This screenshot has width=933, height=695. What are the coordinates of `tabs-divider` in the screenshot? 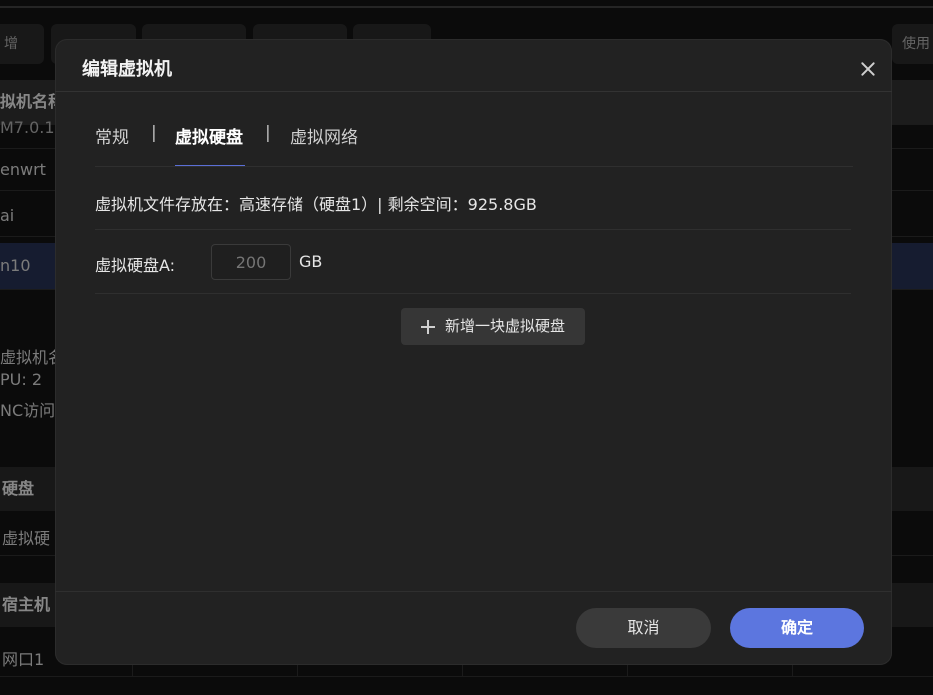 It's located at (474, 166).